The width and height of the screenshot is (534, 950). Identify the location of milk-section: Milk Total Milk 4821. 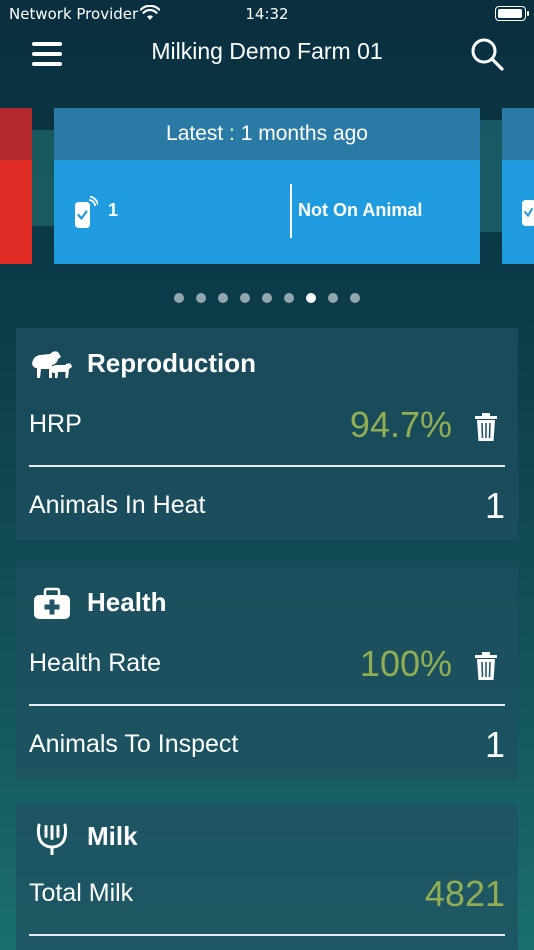
(267, 877).